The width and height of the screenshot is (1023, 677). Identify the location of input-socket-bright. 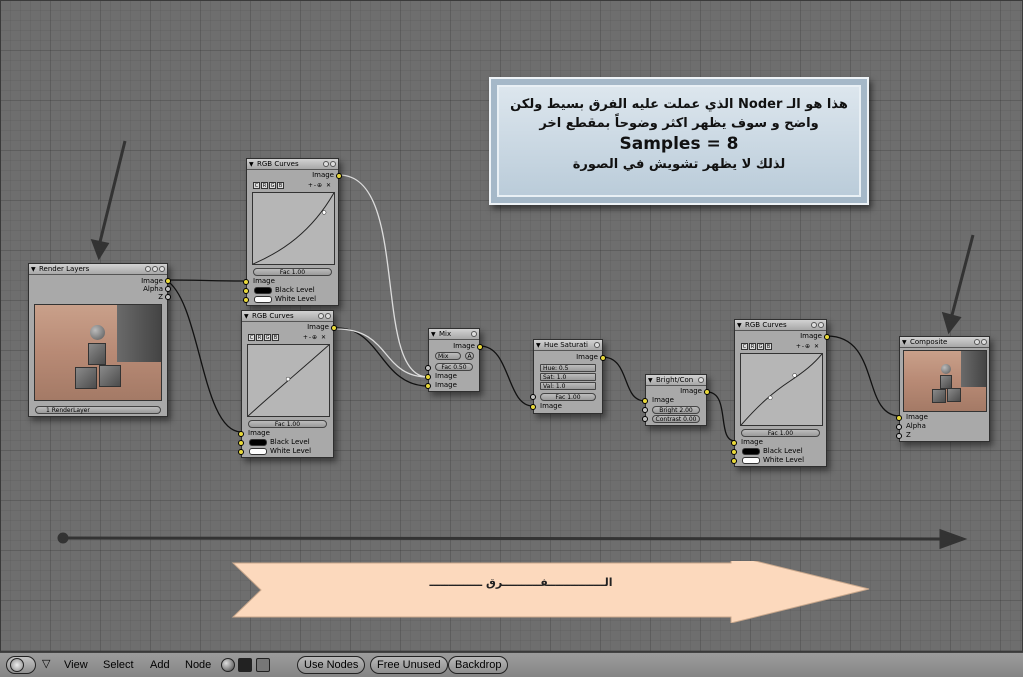
(645, 410).